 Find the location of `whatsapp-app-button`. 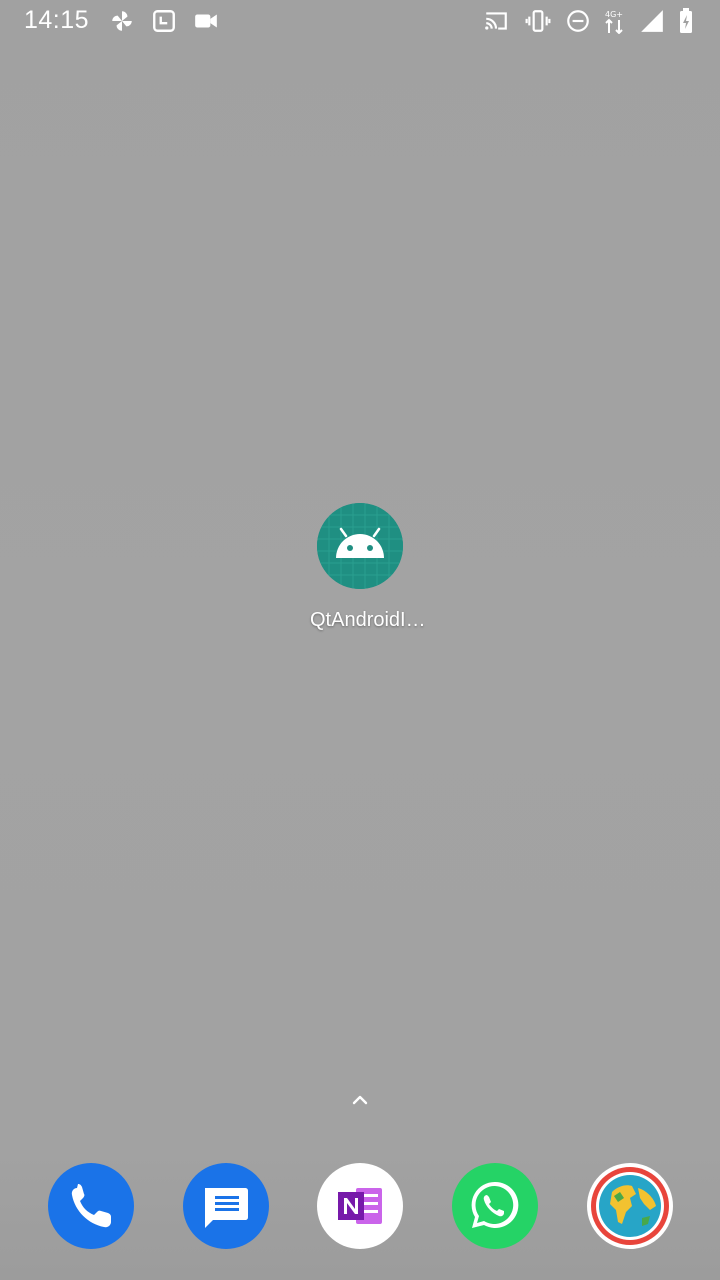

whatsapp-app-button is located at coordinates (495, 1206).